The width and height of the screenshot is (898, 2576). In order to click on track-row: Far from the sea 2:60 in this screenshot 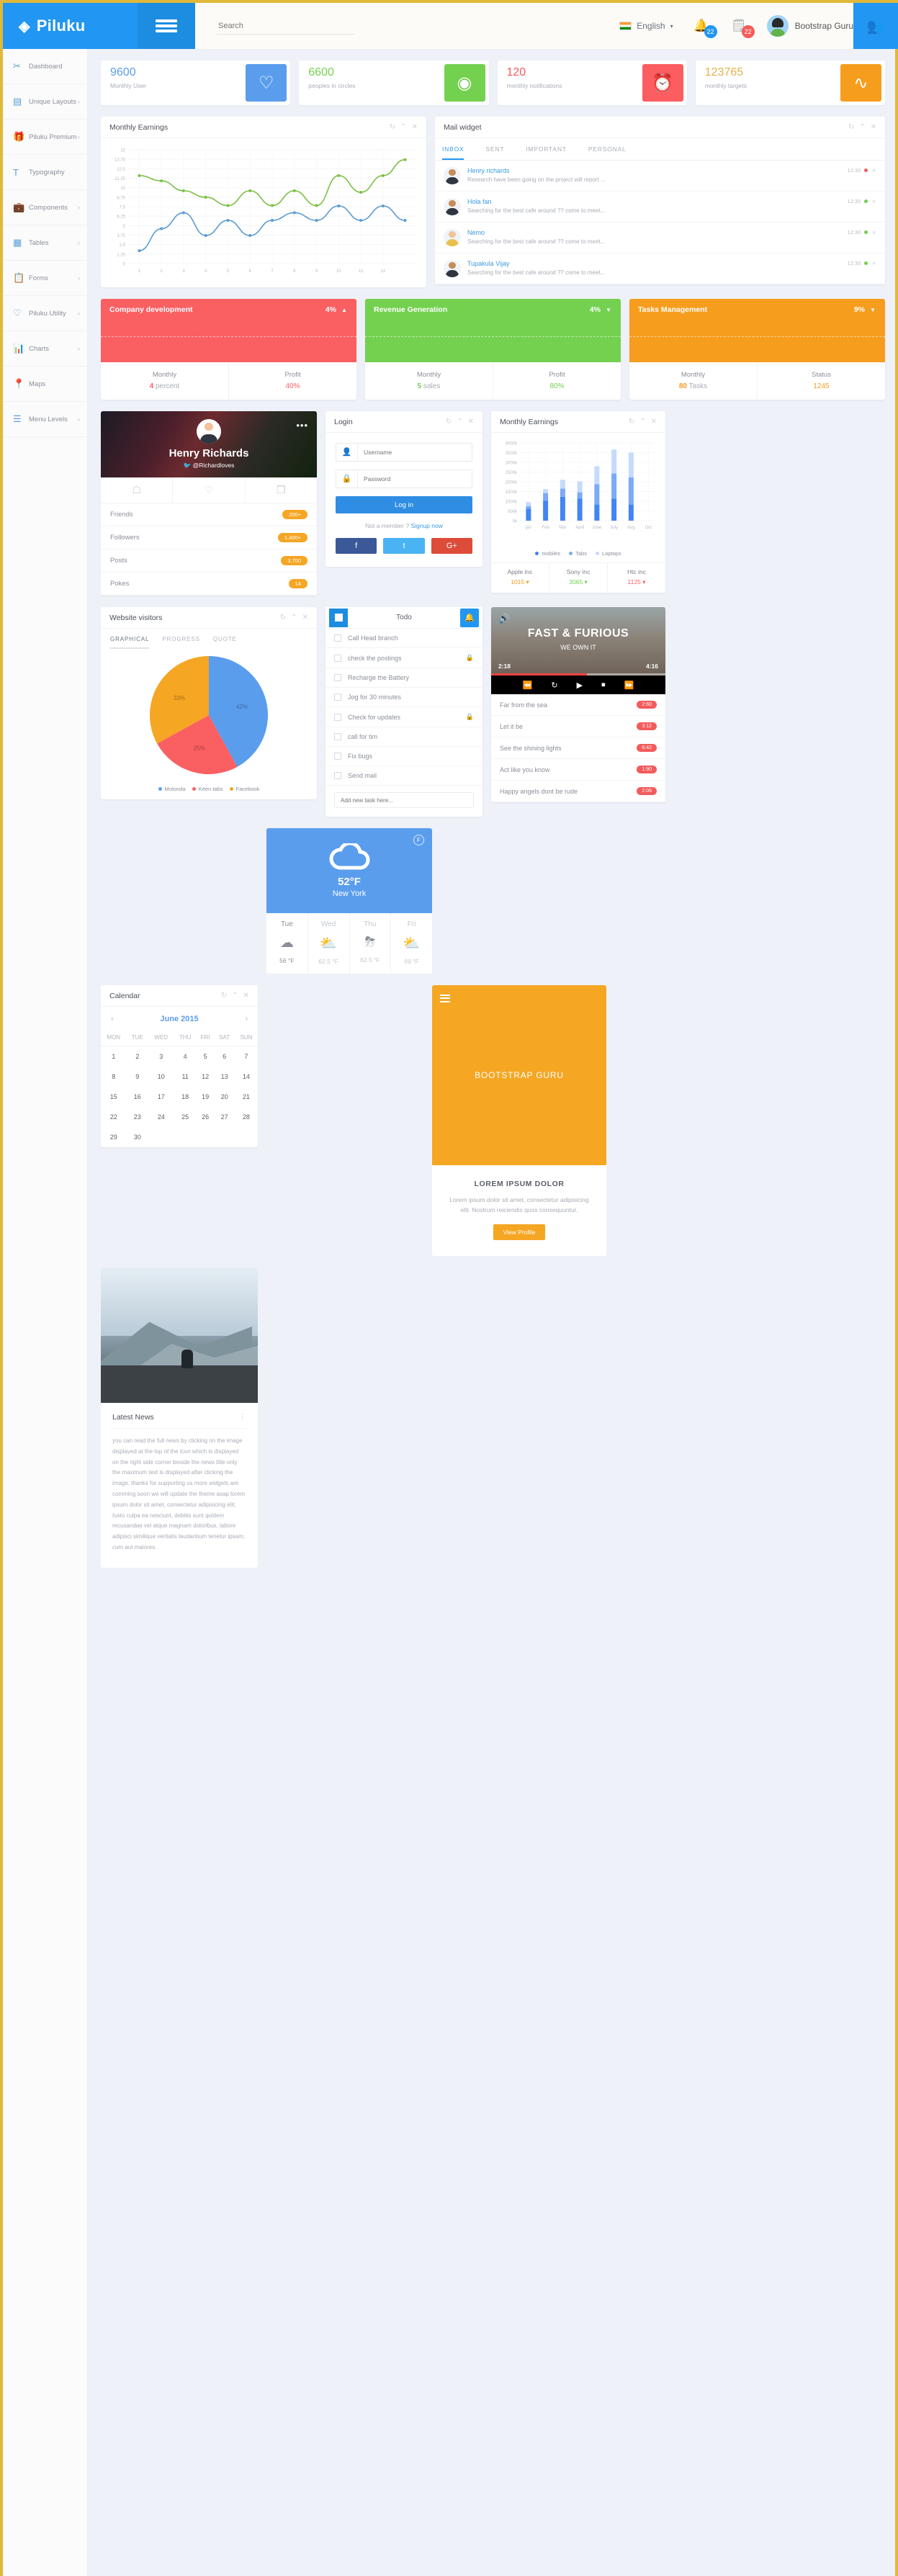, I will do `click(578, 705)`.